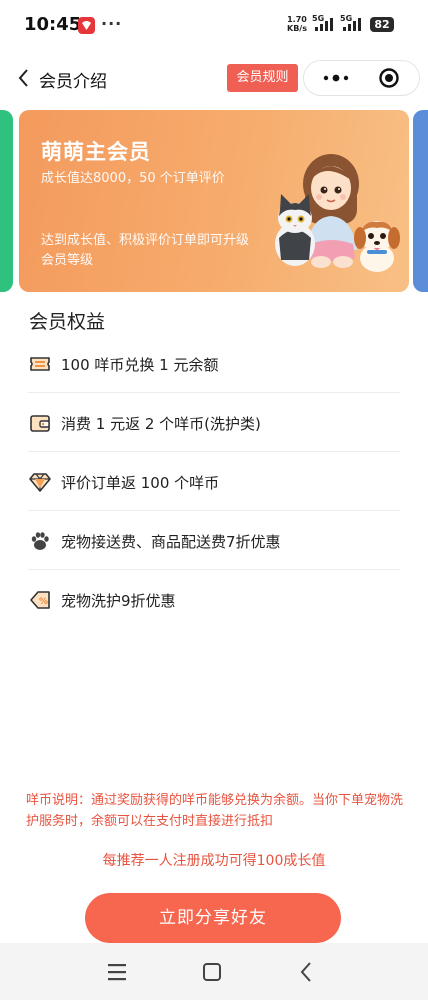  What do you see at coordinates (346, 18) in the screenshot?
I see `signal-2-label: 5G` at bounding box center [346, 18].